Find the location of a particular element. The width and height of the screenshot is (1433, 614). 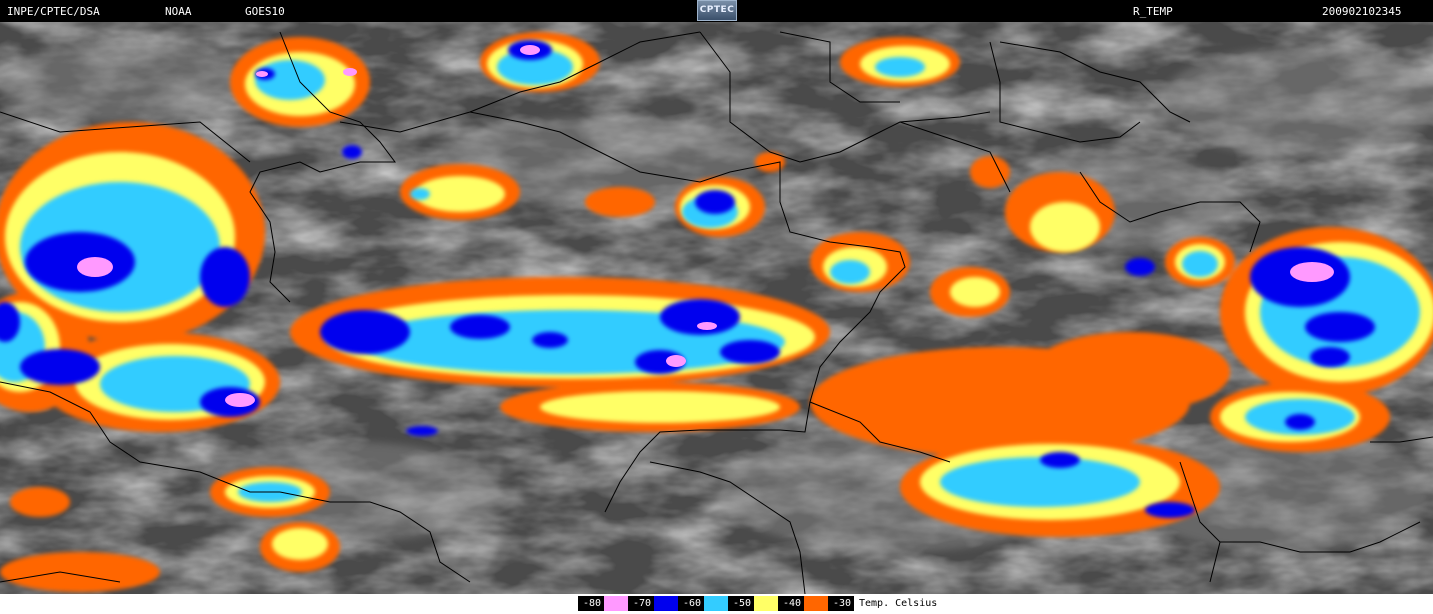

legend-item: -50 is located at coordinates (753, 603).